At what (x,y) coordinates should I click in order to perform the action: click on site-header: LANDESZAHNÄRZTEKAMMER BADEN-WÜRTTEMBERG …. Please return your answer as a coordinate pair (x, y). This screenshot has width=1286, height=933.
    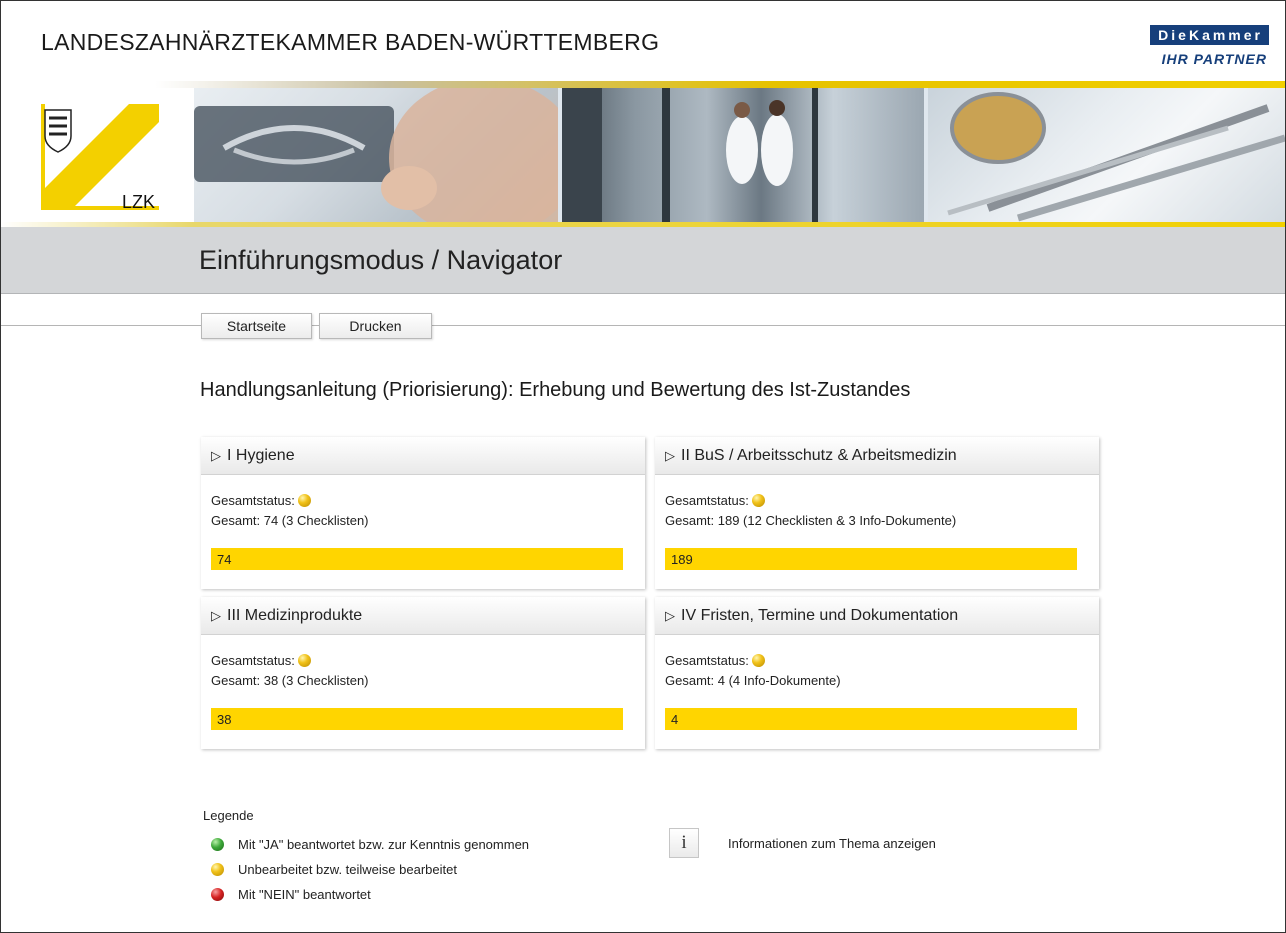
    Looking at the image, I should click on (643, 41).